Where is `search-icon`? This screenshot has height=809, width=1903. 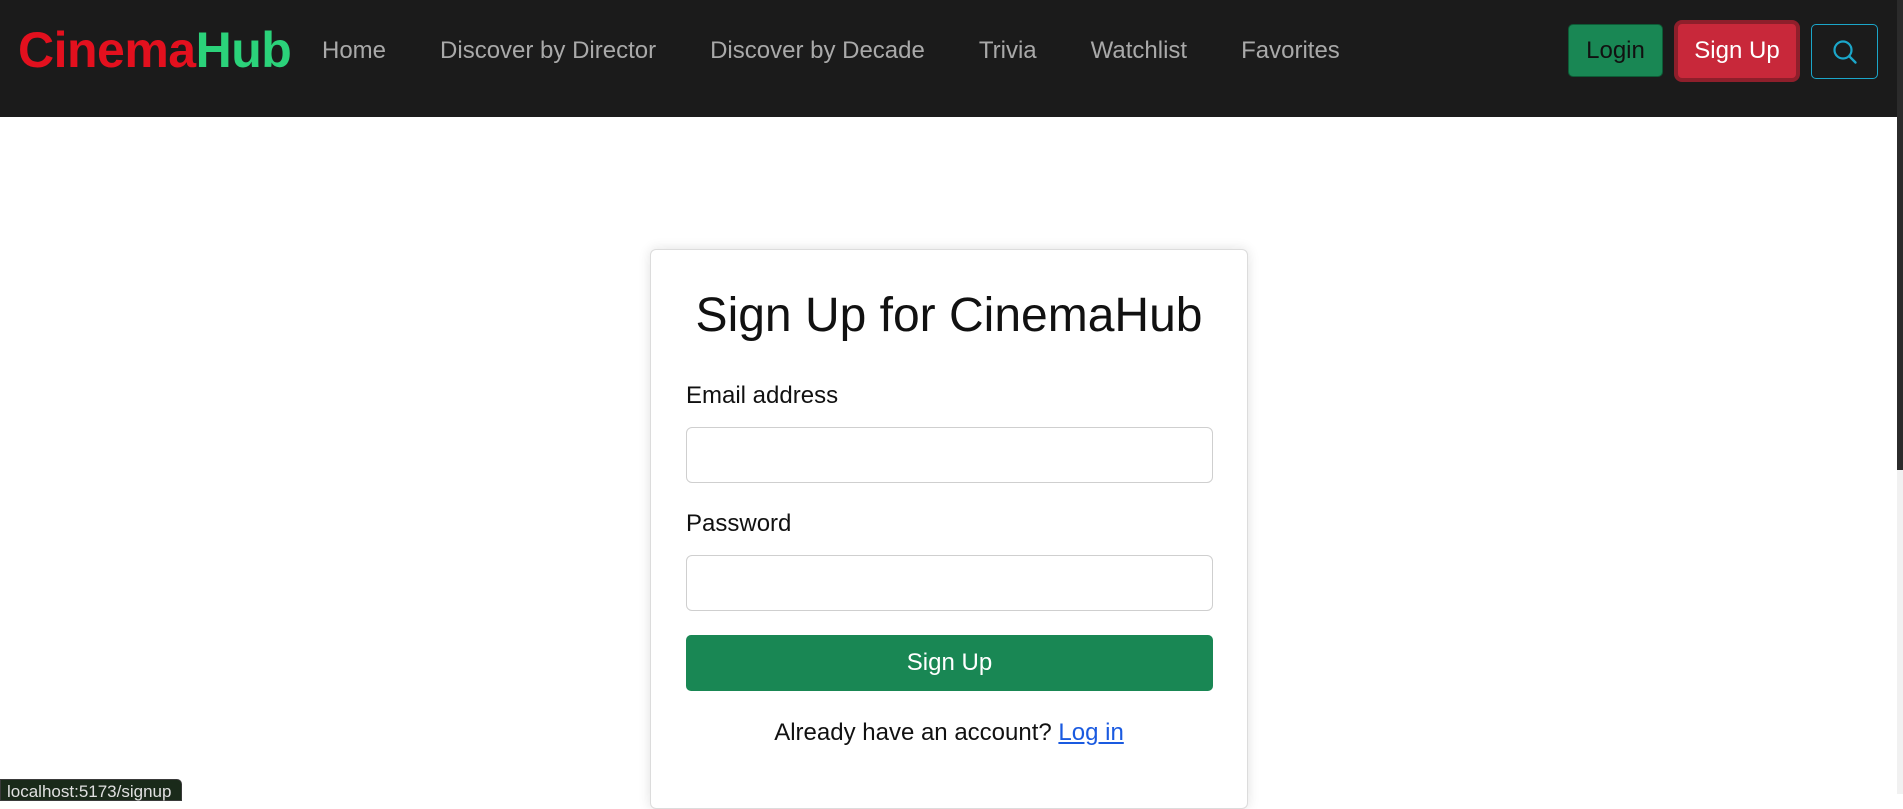 search-icon is located at coordinates (1844, 51).